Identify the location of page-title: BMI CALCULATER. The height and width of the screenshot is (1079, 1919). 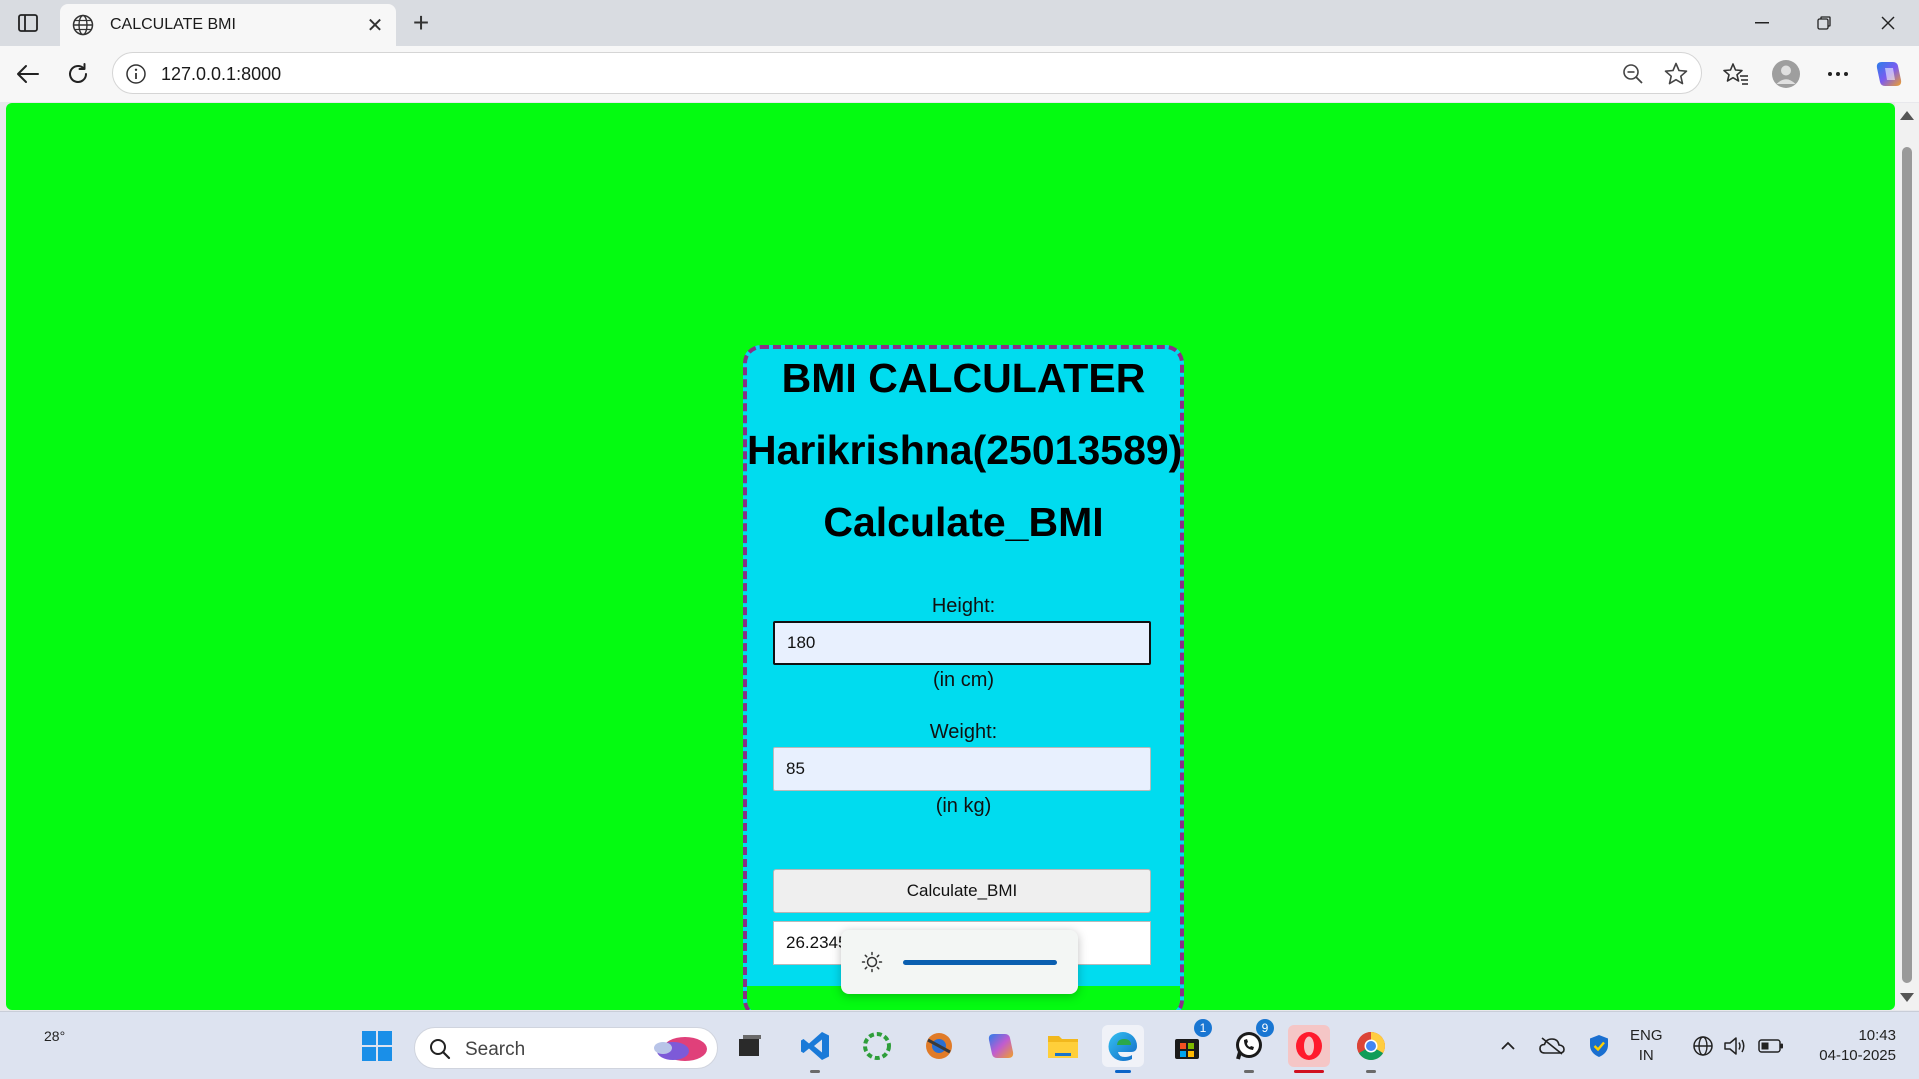
(963, 378).